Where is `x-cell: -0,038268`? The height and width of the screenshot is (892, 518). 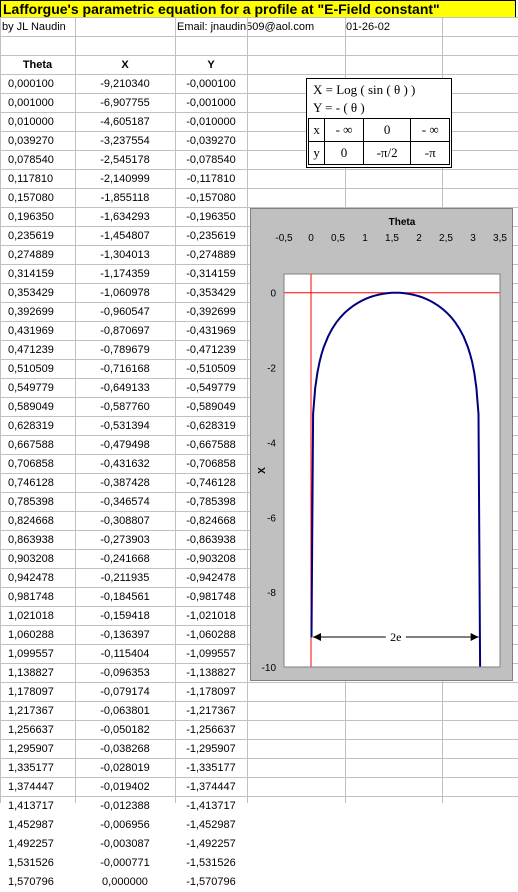
x-cell: -0,038268 is located at coordinates (125, 749).